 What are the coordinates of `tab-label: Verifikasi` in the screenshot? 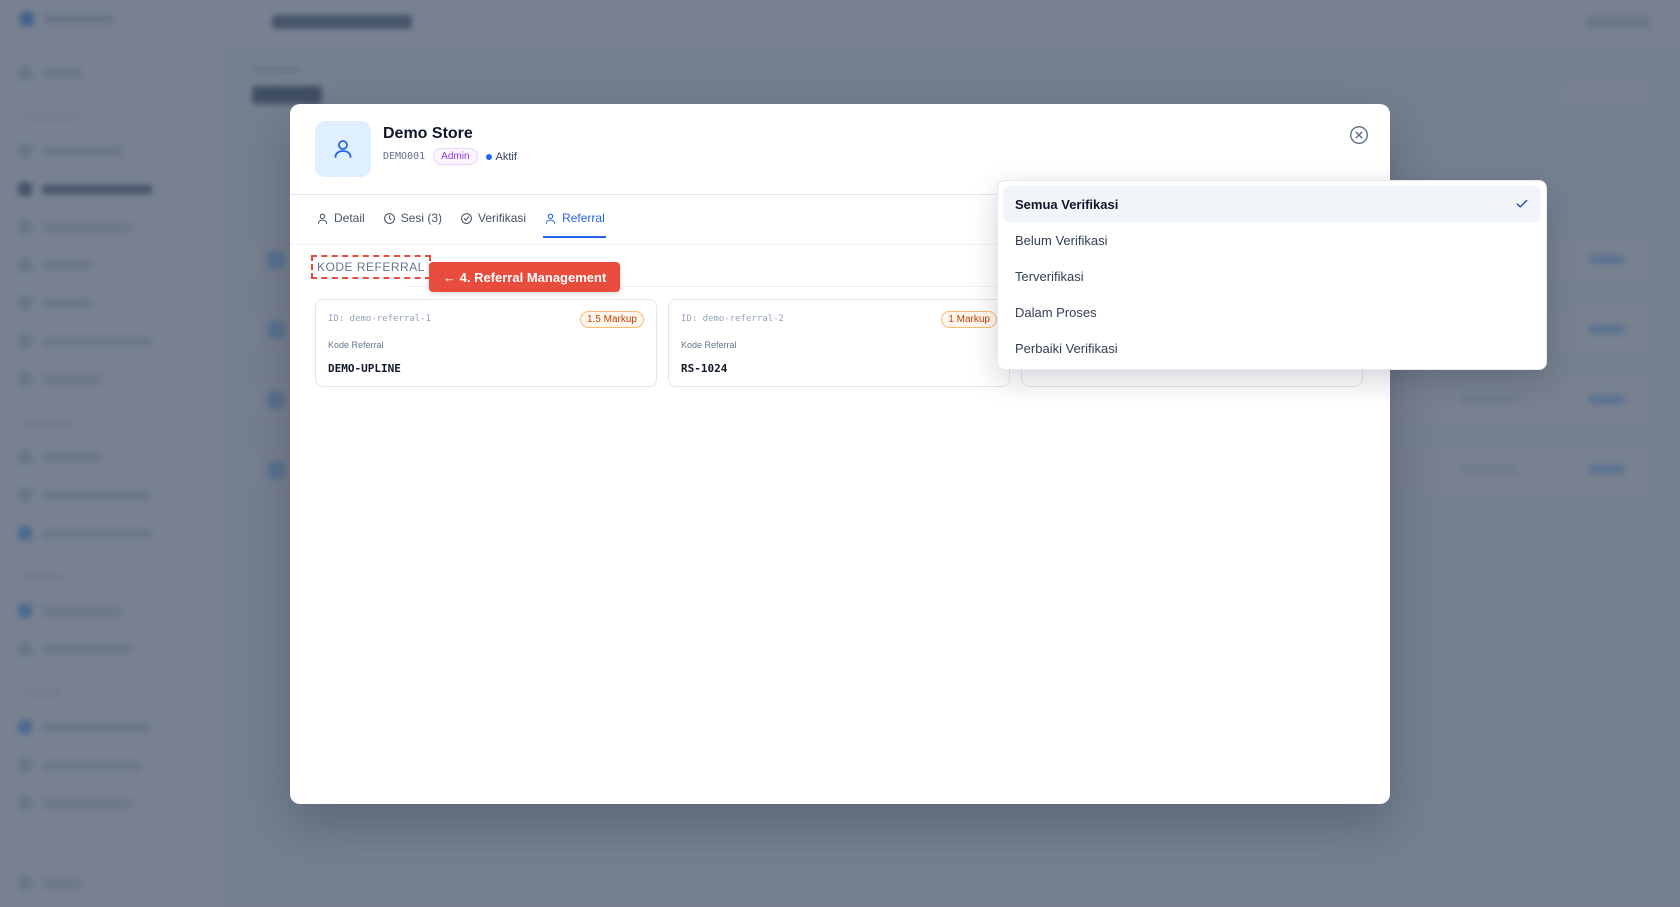 It's located at (502, 218).